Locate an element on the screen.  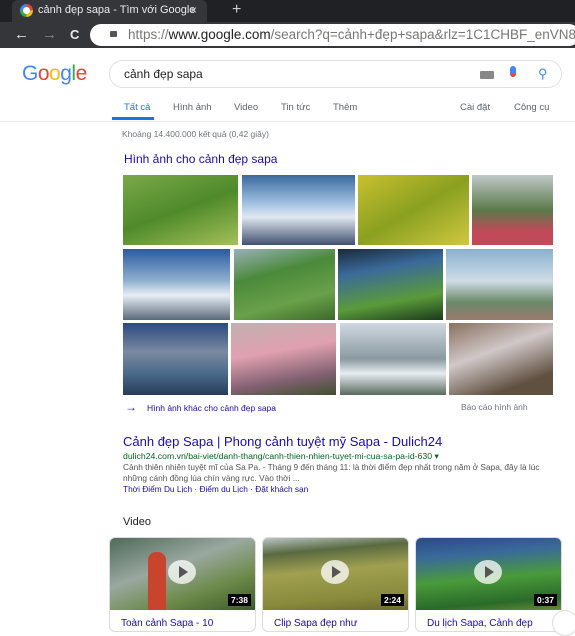
video-duration: 7:38 is located at coordinates (239, 600).